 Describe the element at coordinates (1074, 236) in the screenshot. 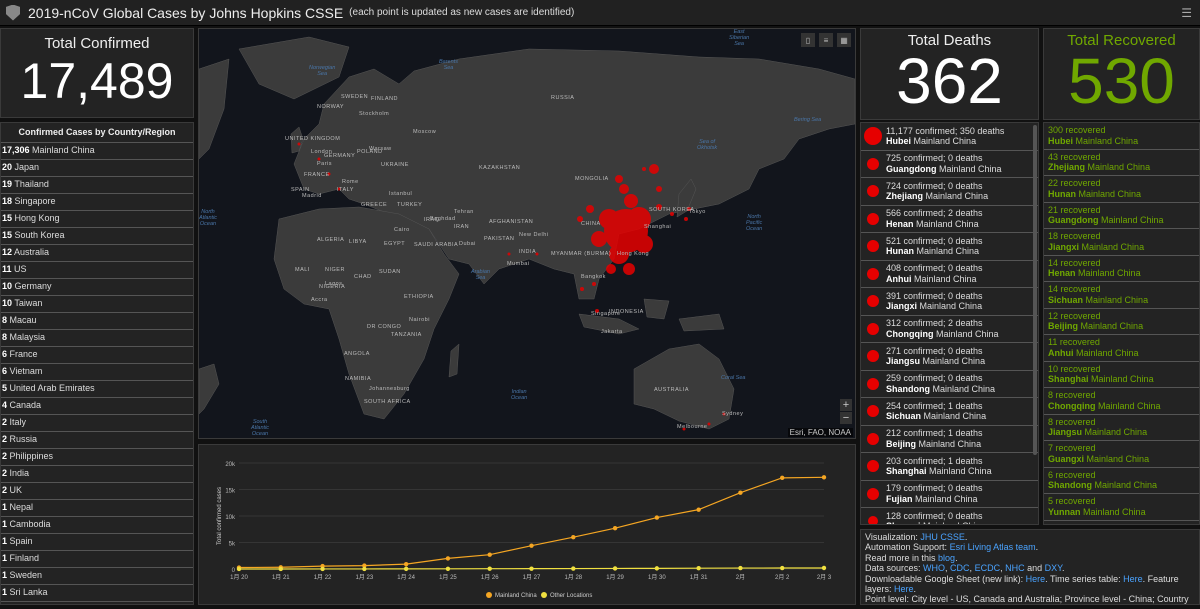

I see `recovered-stats: 18 recovered` at that location.